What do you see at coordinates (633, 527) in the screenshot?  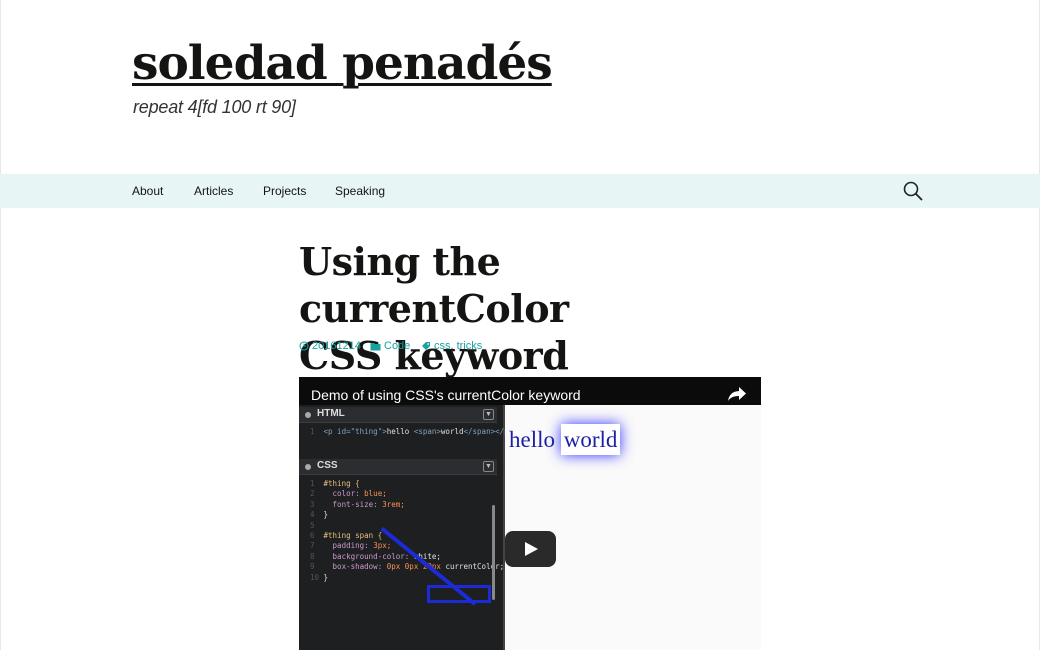 I see `preview-pane: hello world` at bounding box center [633, 527].